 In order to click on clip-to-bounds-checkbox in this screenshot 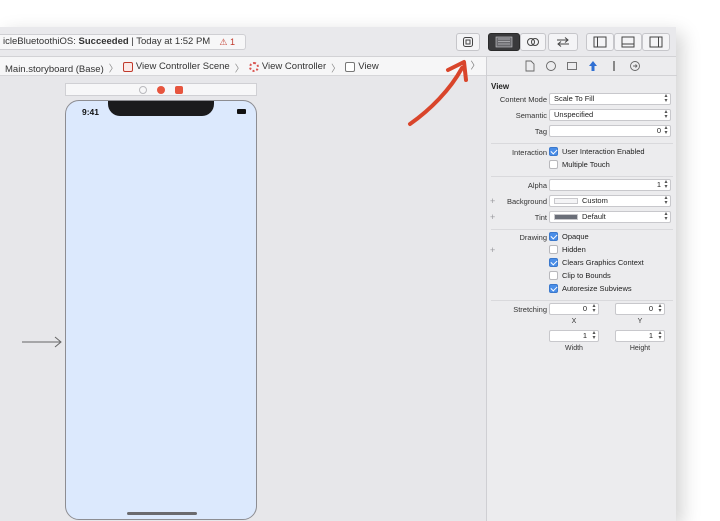, I will do `click(553, 275)`.